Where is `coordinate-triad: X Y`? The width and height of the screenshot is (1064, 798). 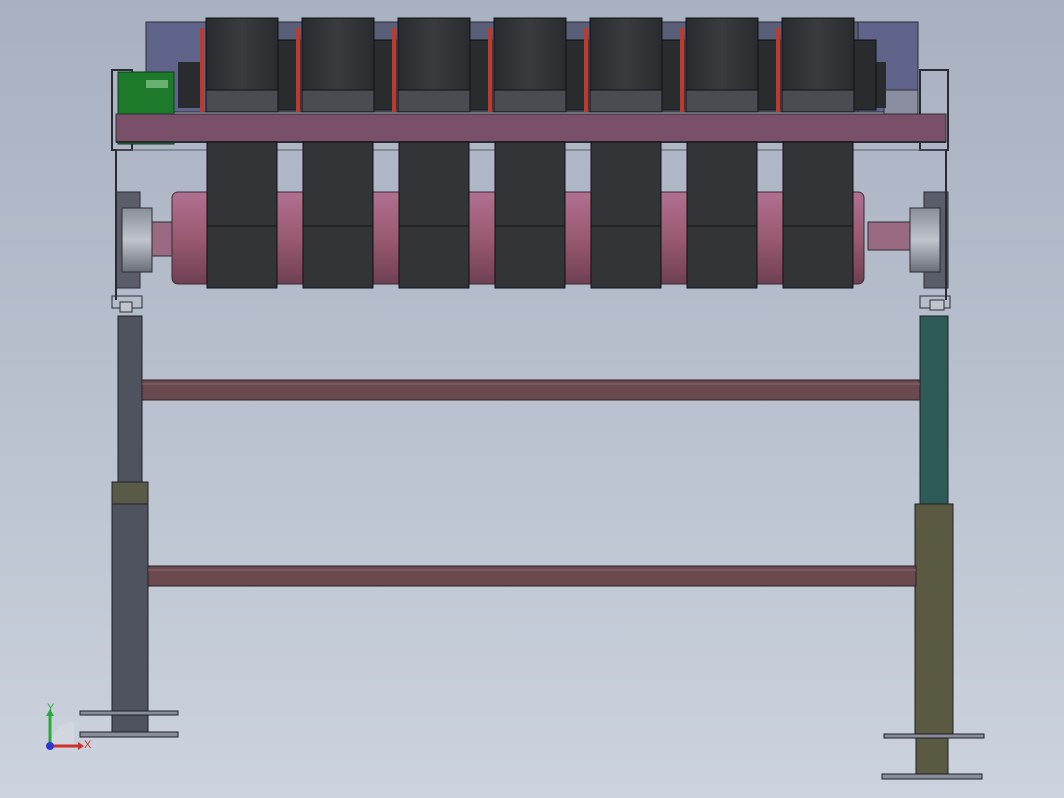
coordinate-triad: X Y is located at coordinates (69, 726).